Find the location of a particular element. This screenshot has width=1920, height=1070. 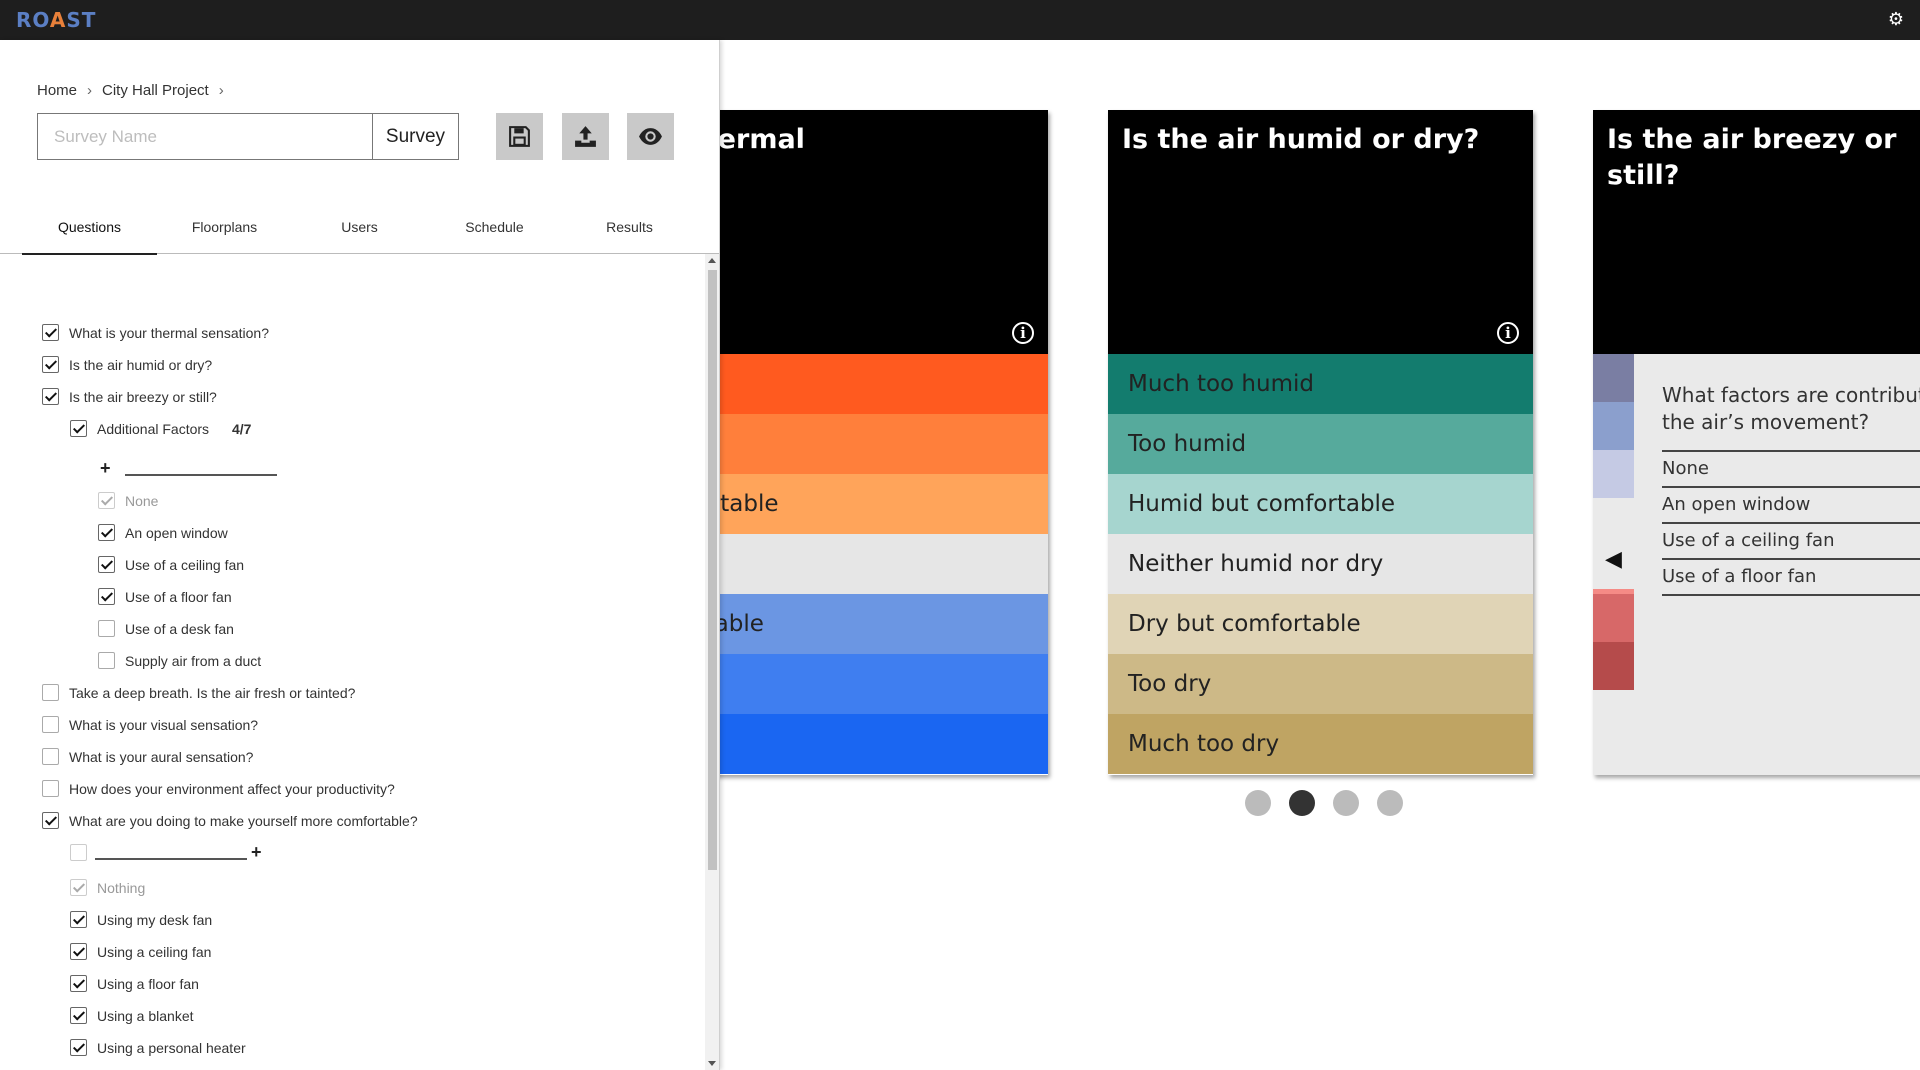

question-label: Additional Factors is located at coordinates (153, 429).